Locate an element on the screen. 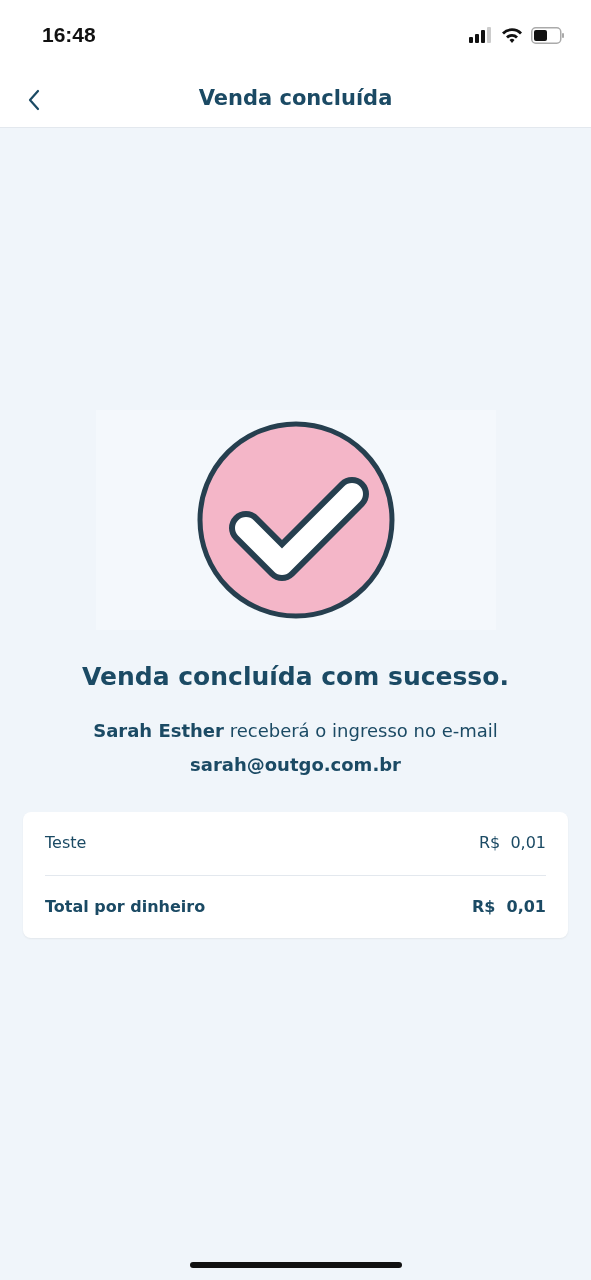 The width and height of the screenshot is (591, 1280). item-amount: R$ 0,01 is located at coordinates (512, 843).